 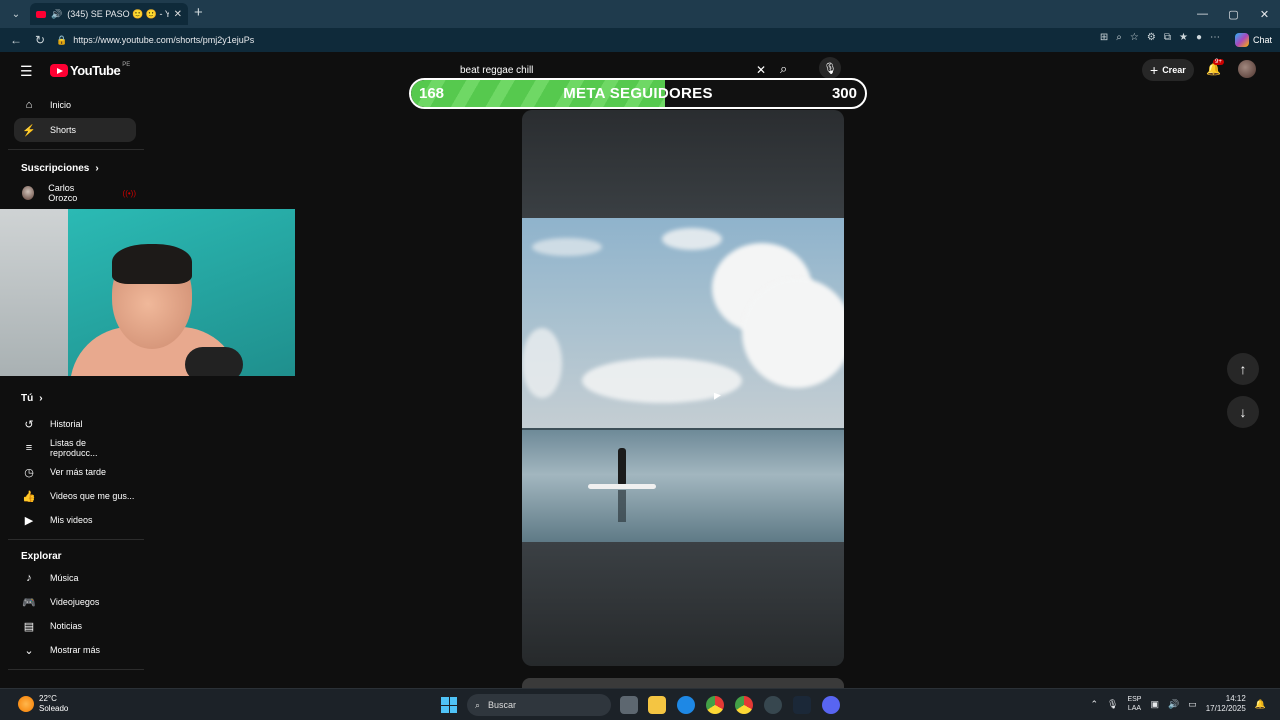 What do you see at coordinates (63, 130) in the screenshot?
I see `sidebar-item-label: Shorts` at bounding box center [63, 130].